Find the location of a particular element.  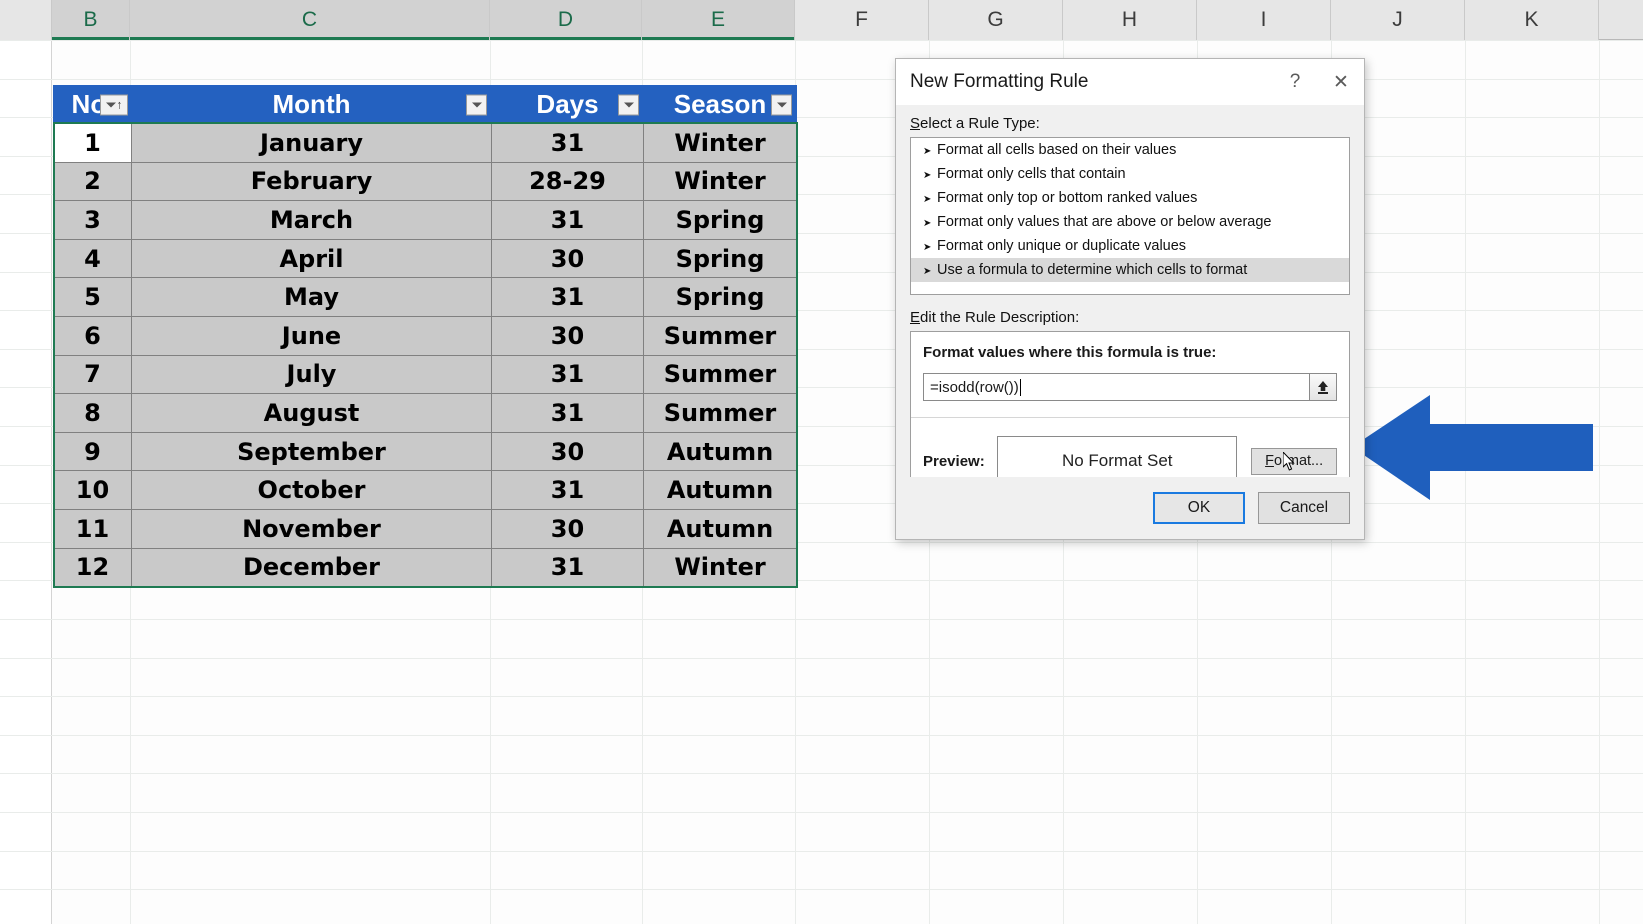

table-cell: 6 is located at coordinates (92, 335).